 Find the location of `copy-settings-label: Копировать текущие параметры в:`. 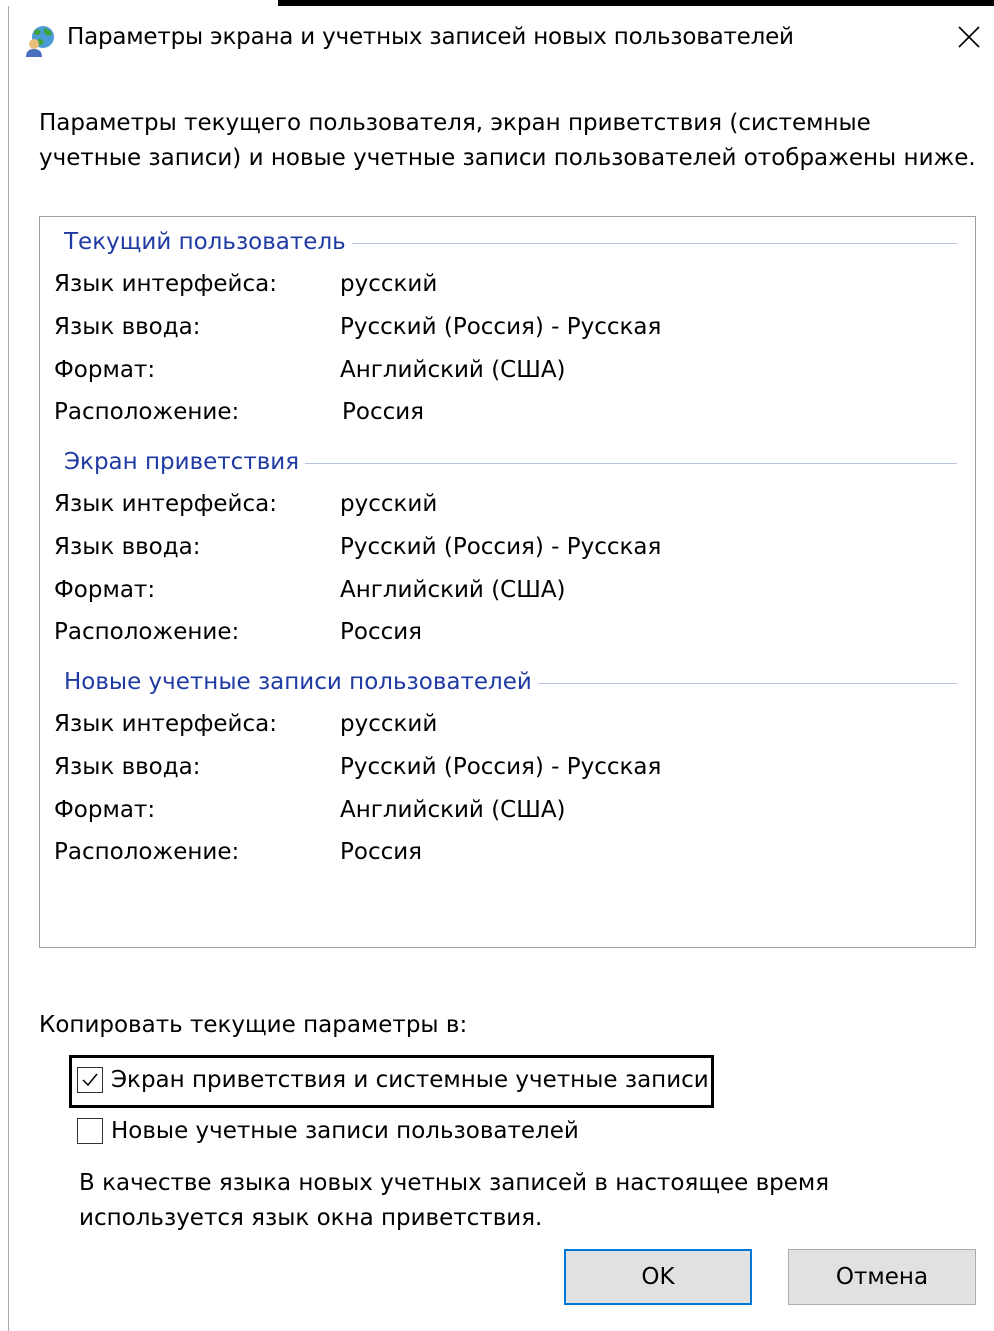

copy-settings-label: Копировать текущие параметры в: is located at coordinates (253, 1025).